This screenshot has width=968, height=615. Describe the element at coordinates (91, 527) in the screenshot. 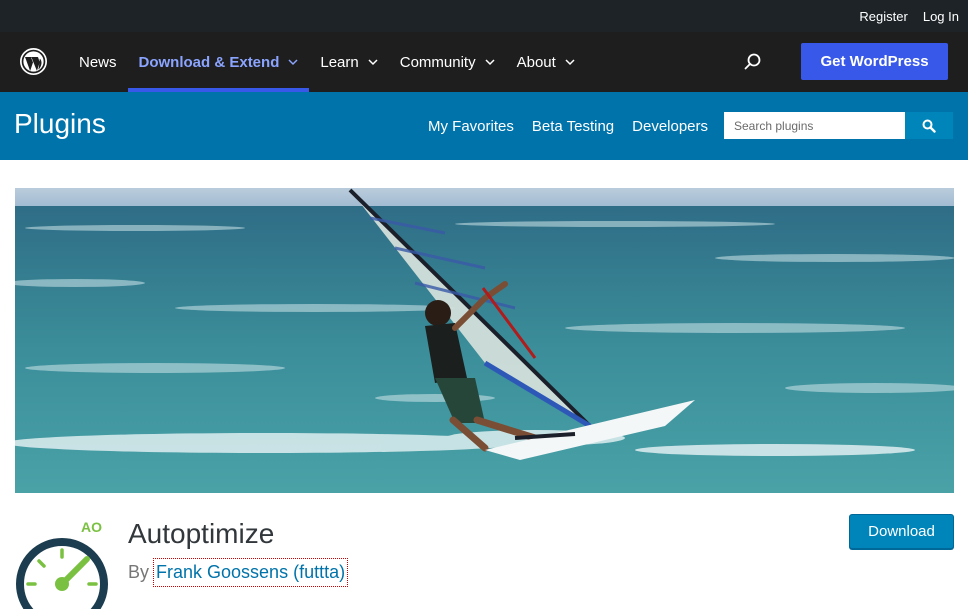

I see `logo-text: AO` at that location.